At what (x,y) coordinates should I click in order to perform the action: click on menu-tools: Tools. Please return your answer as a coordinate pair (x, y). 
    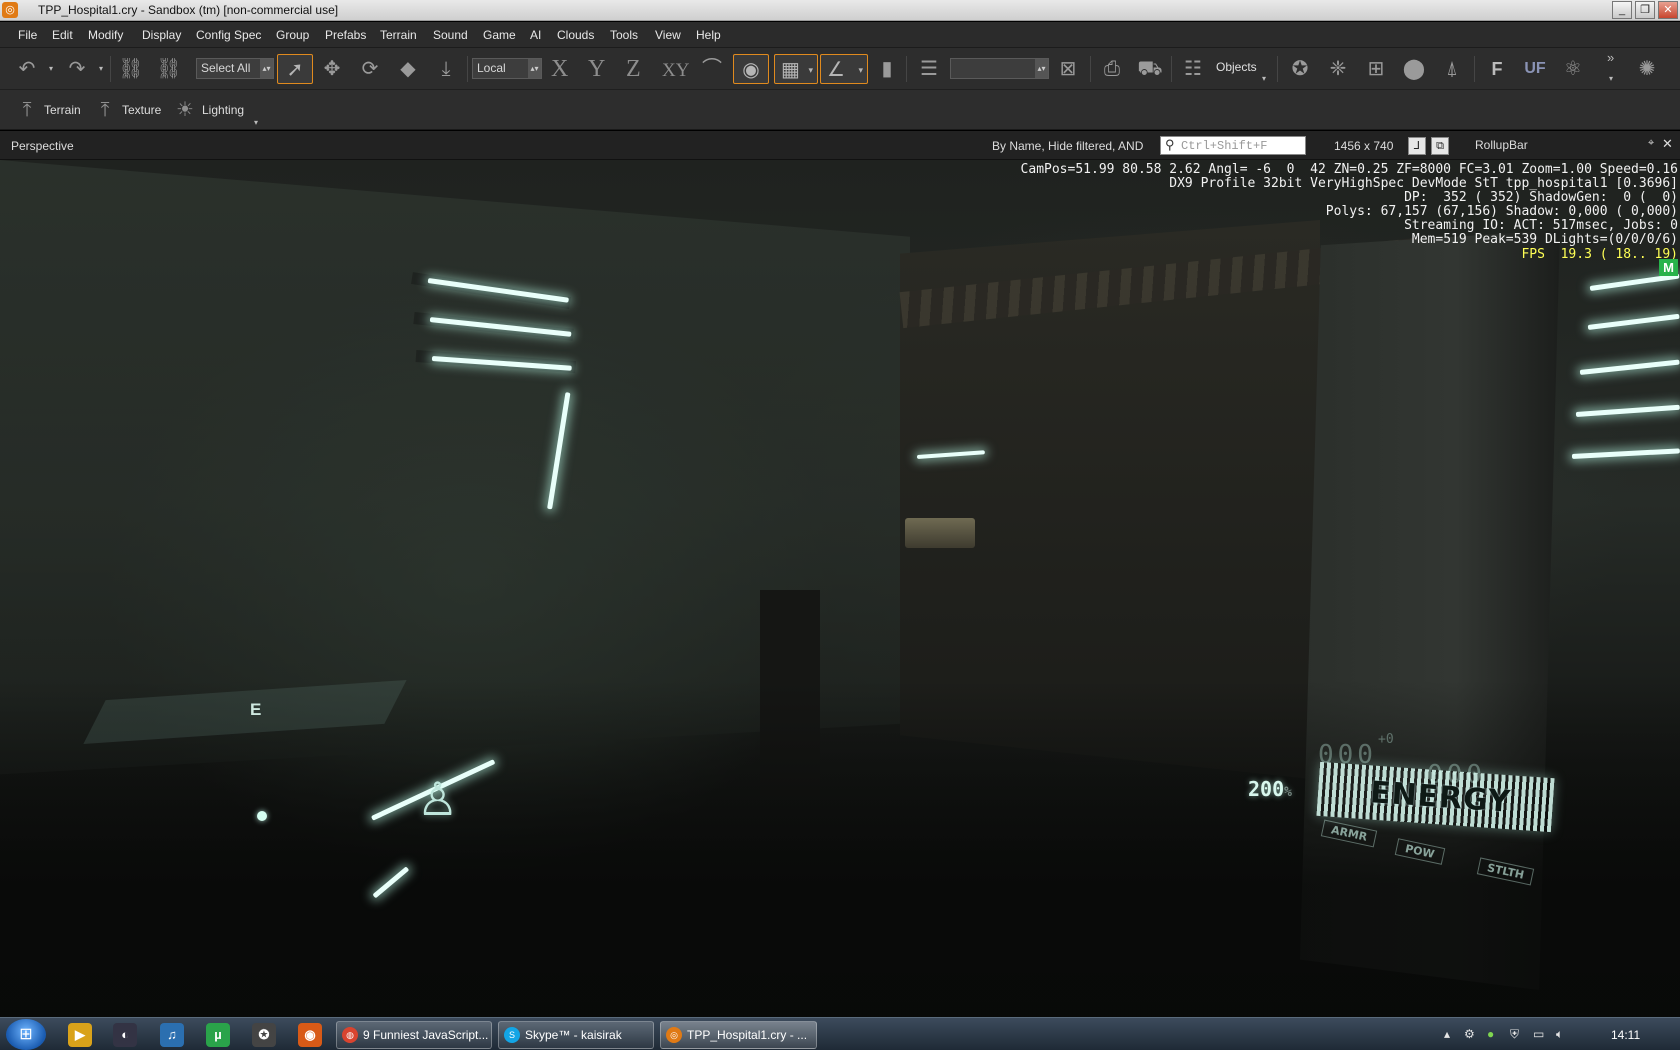
    Looking at the image, I should click on (624, 35).